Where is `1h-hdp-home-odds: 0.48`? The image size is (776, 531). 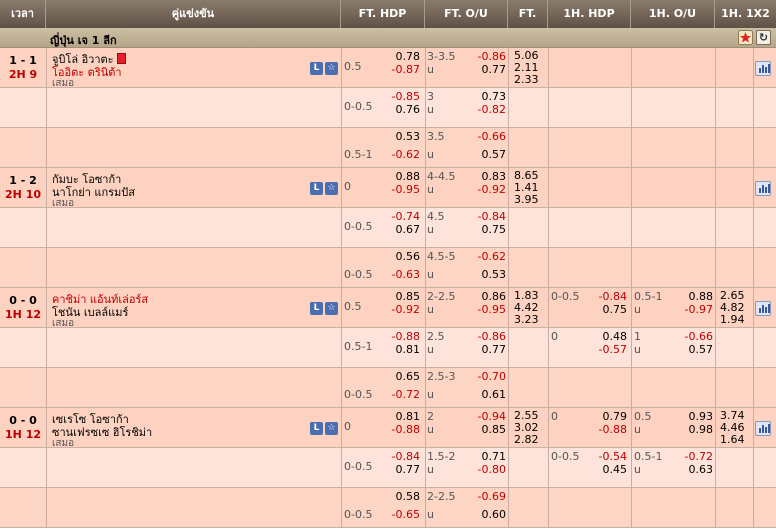 1h-hdp-home-odds: 0.48 is located at coordinates (607, 336).